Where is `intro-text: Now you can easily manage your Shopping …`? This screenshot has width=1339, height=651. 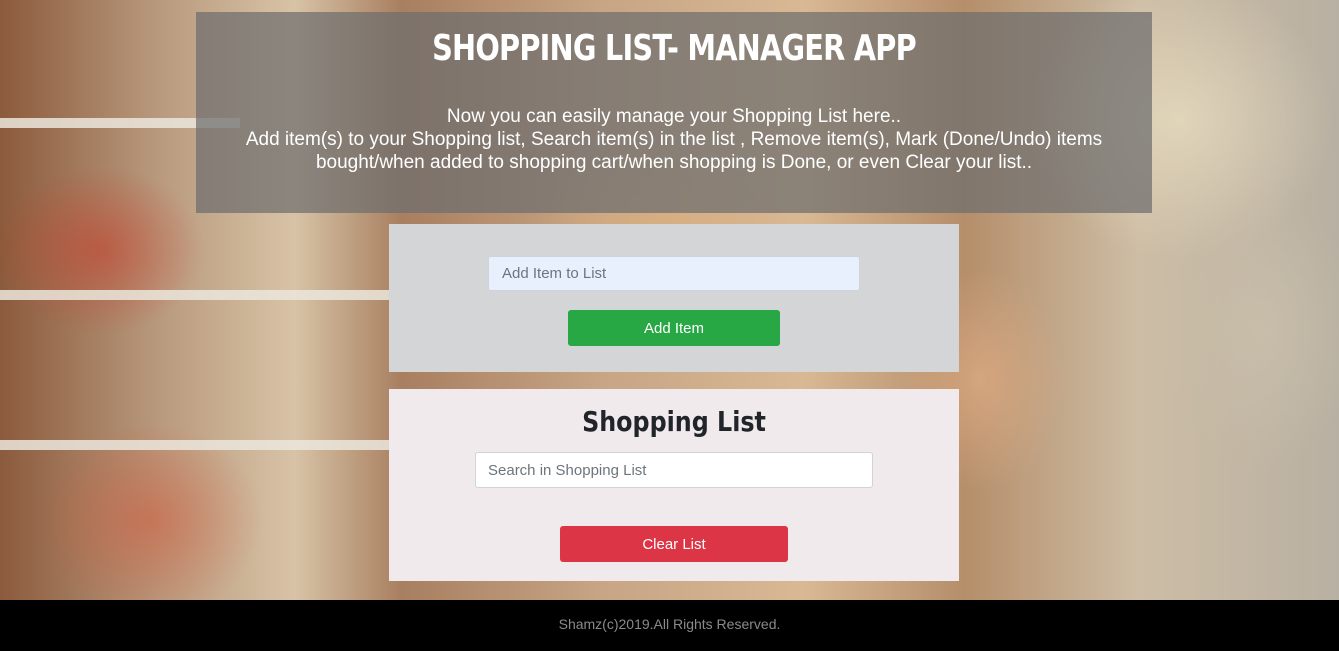 intro-text: Now you can easily manage your Shopping … is located at coordinates (674, 139).